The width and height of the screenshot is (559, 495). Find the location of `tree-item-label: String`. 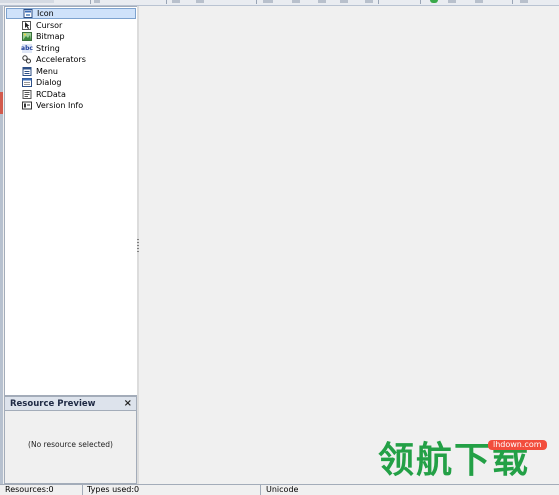

tree-item-label: String is located at coordinates (48, 48).